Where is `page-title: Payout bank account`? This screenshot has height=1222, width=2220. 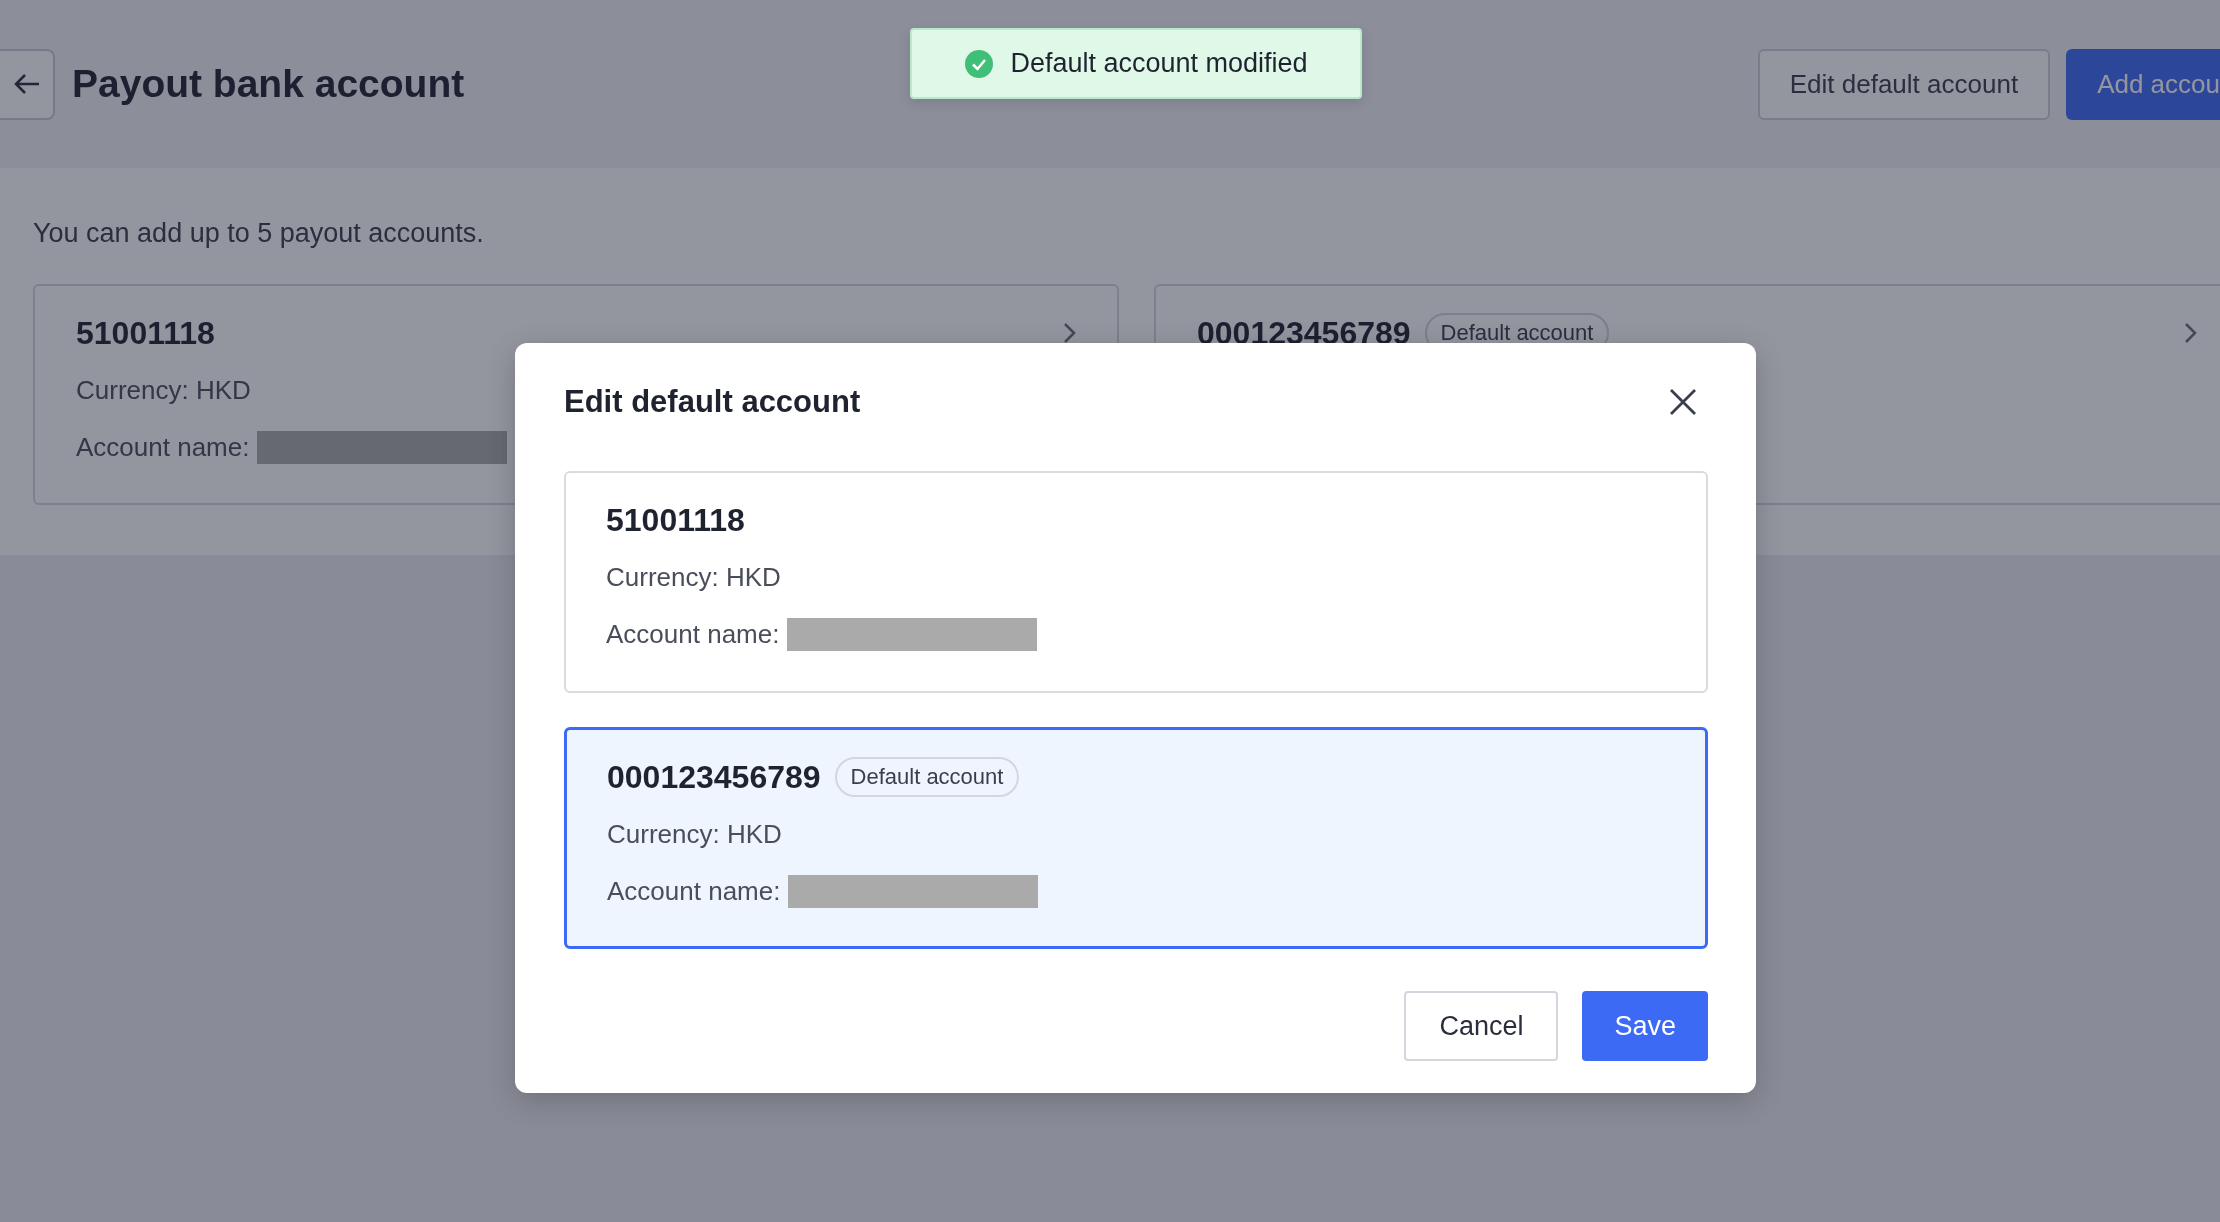
page-title: Payout bank account is located at coordinates (268, 84).